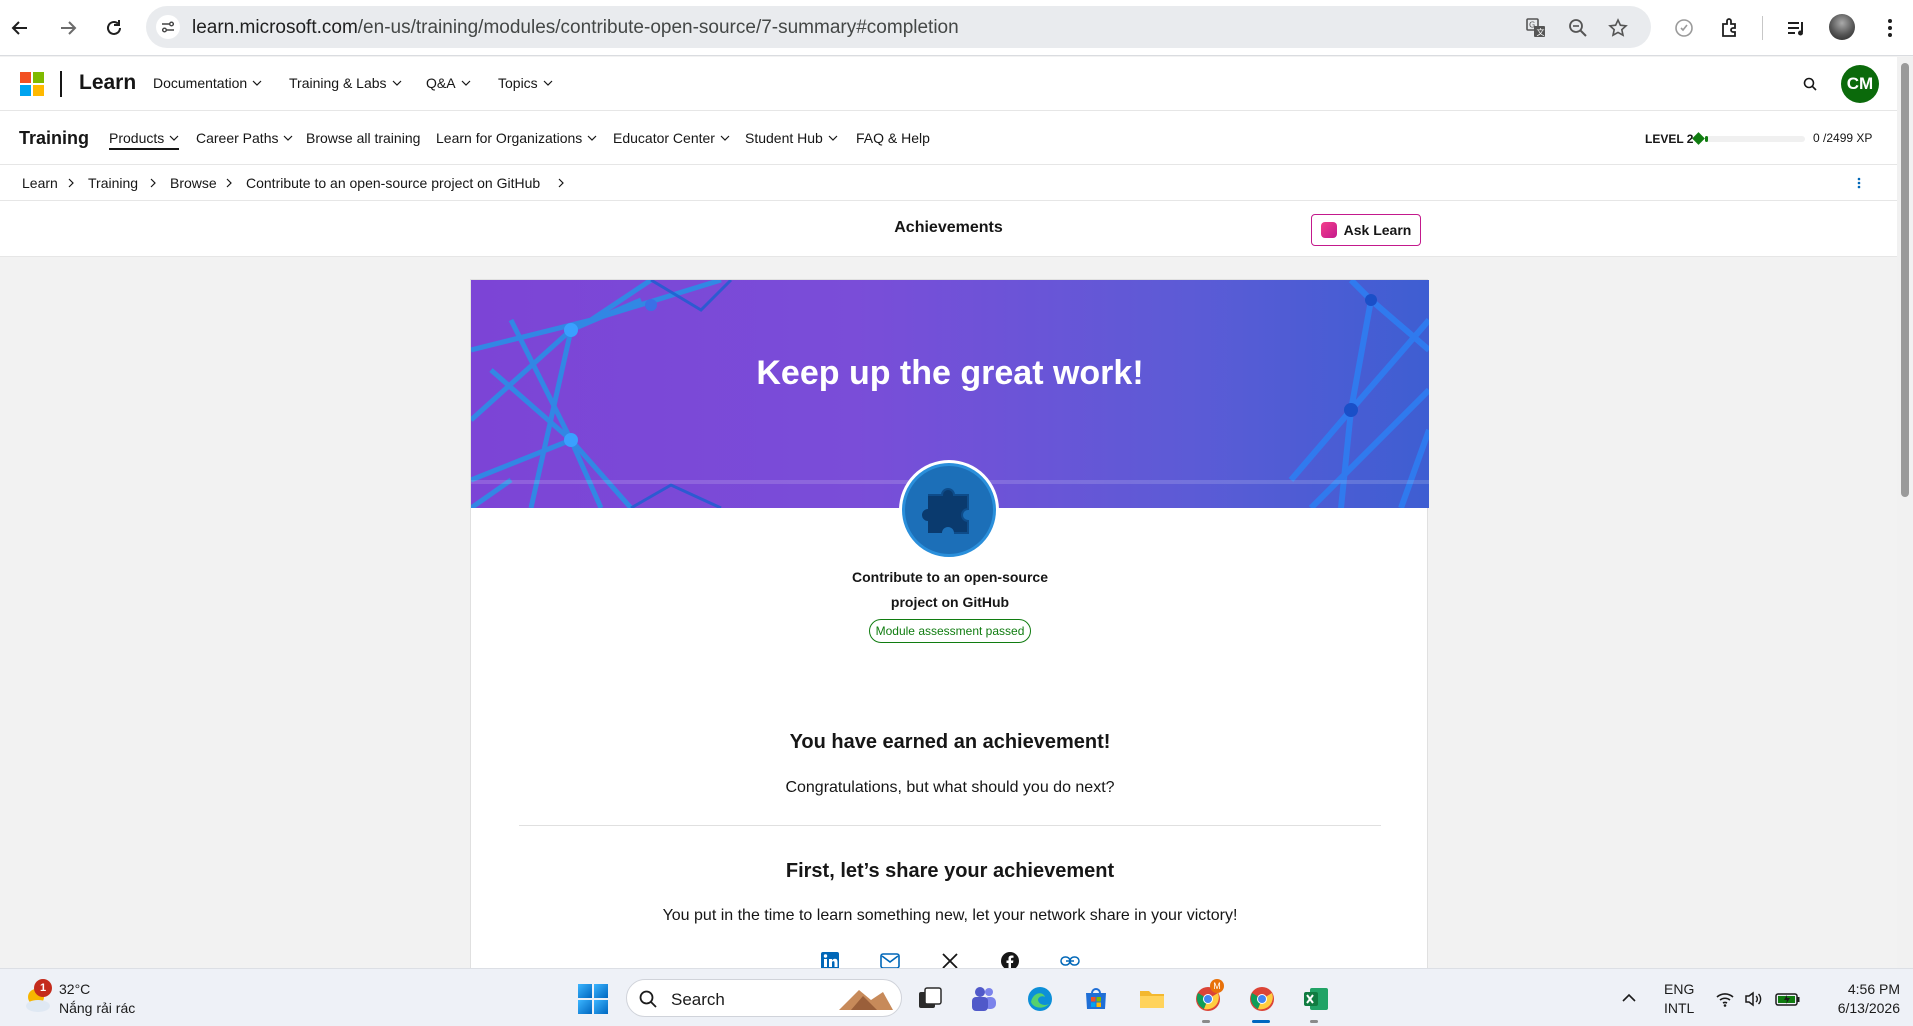  I want to click on tnav-browse-all-training: Browse all training, so click(363, 138).